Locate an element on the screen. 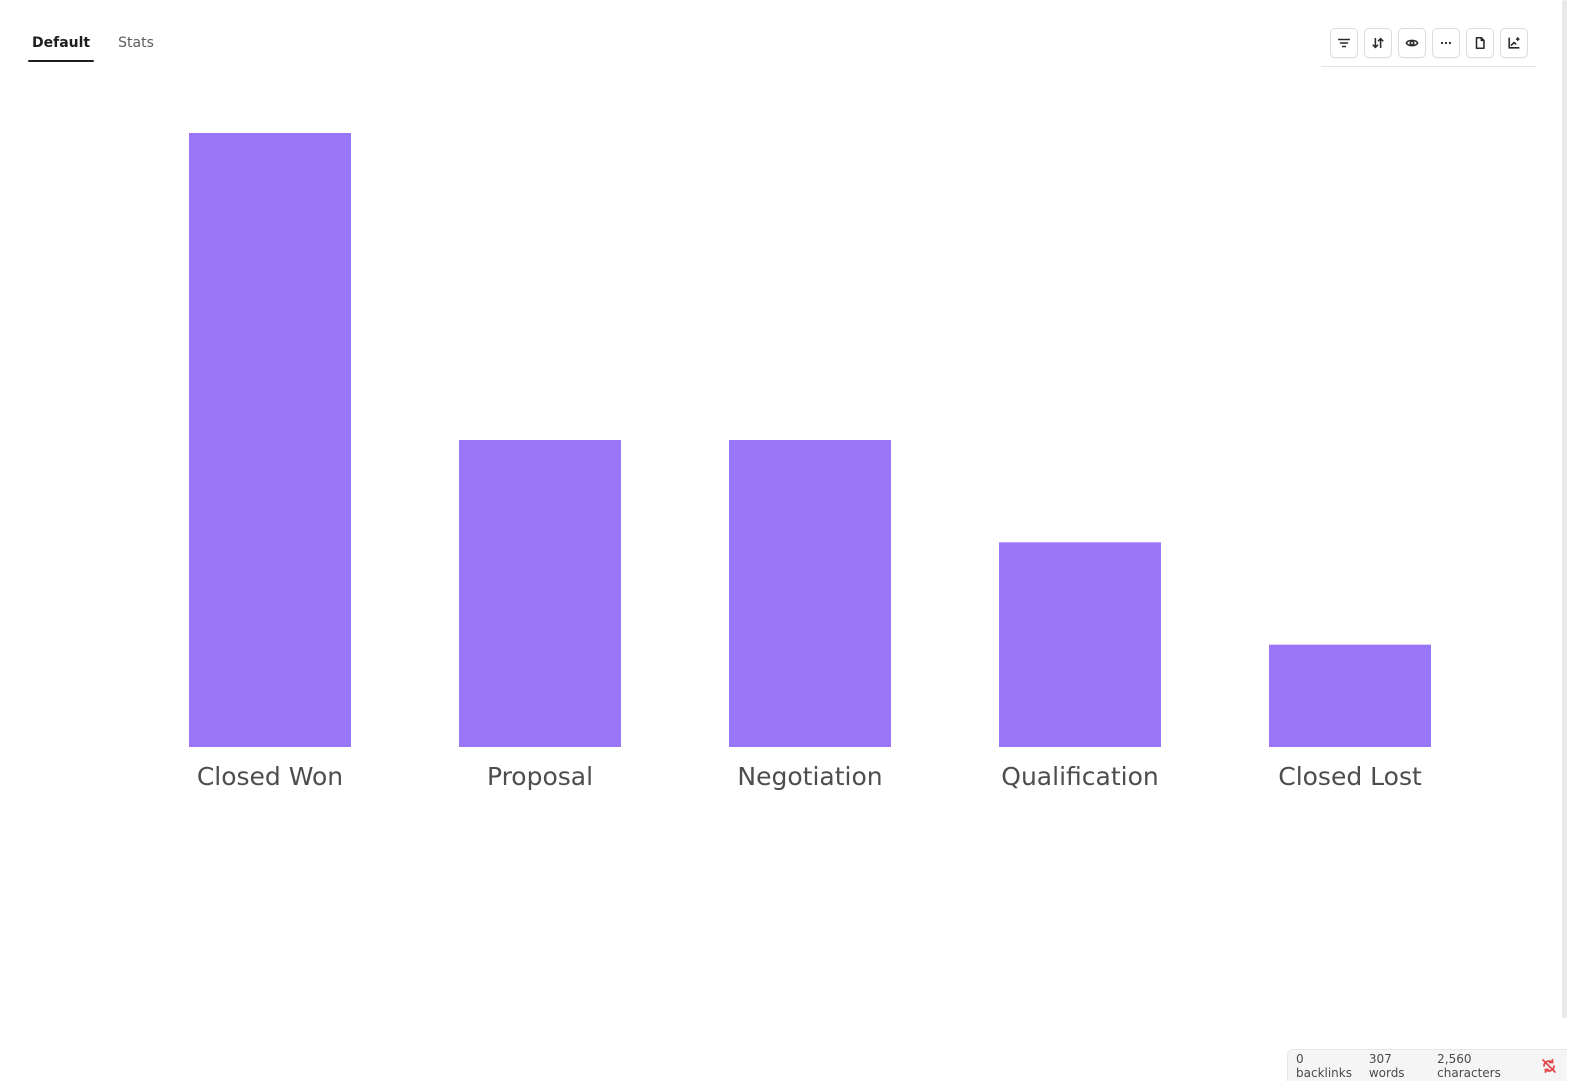 Image resolution: width=1574 pixels, height=1081 pixels. view-toolbar is located at coordinates (1428, 47).